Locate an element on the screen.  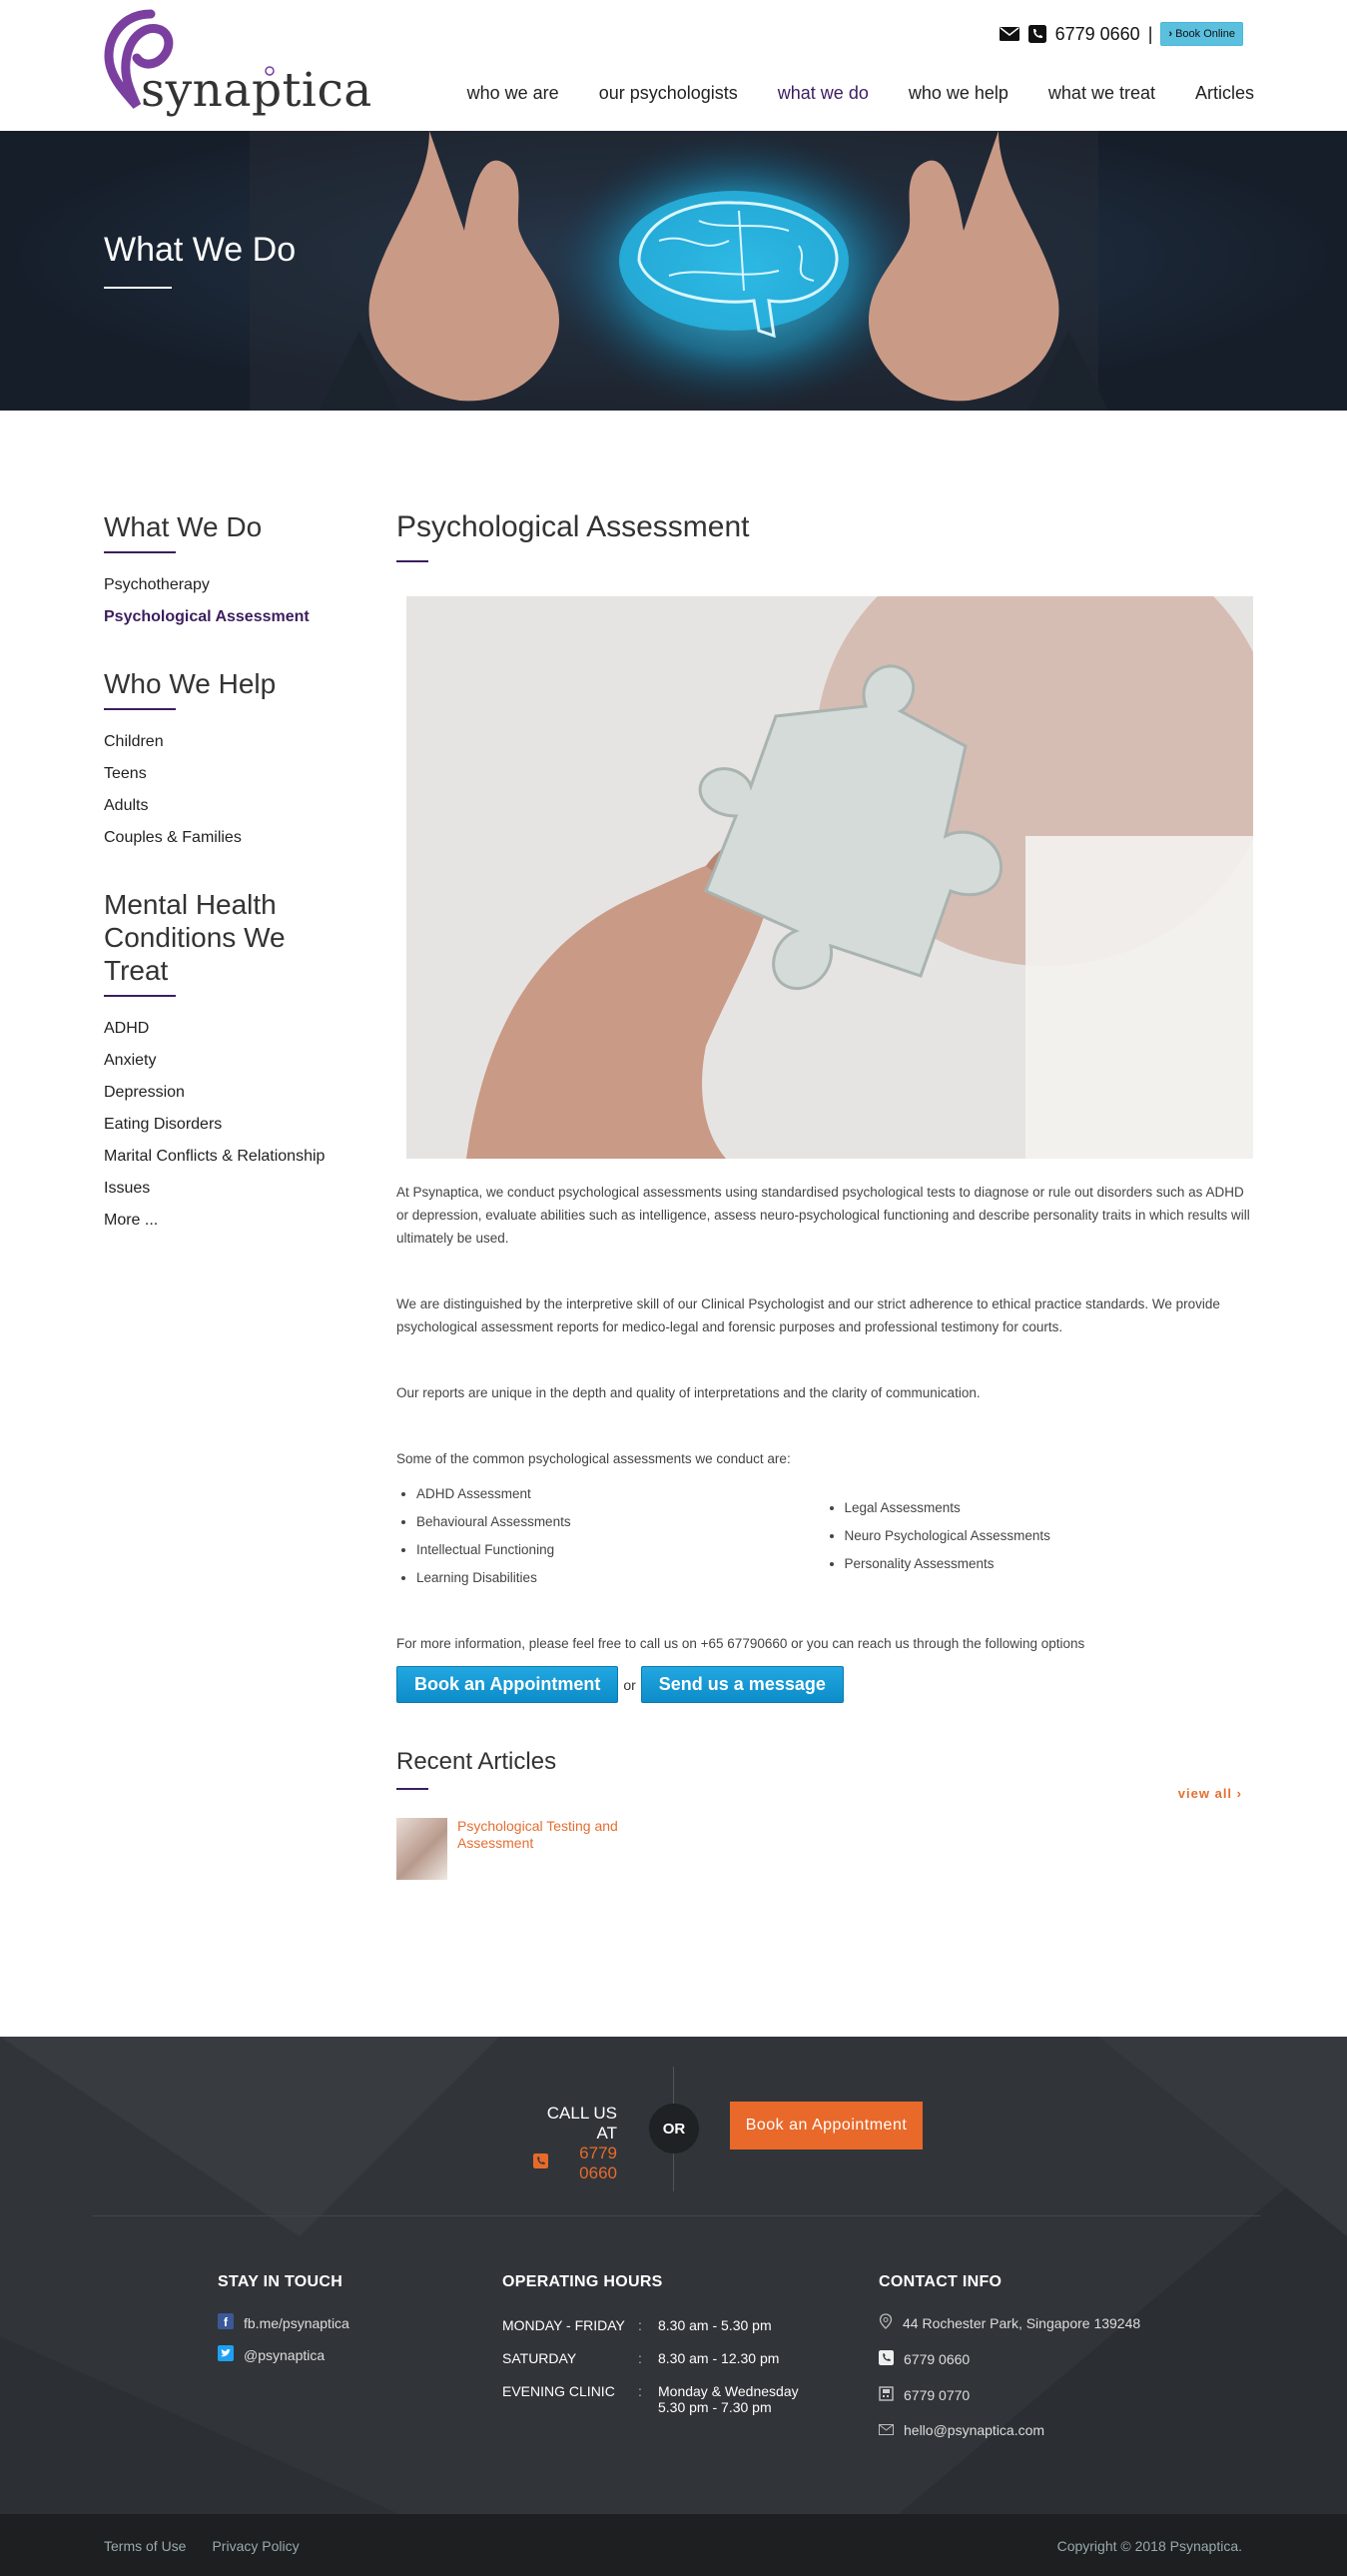
twitter-link: @psynaptica is located at coordinates (283, 2354).